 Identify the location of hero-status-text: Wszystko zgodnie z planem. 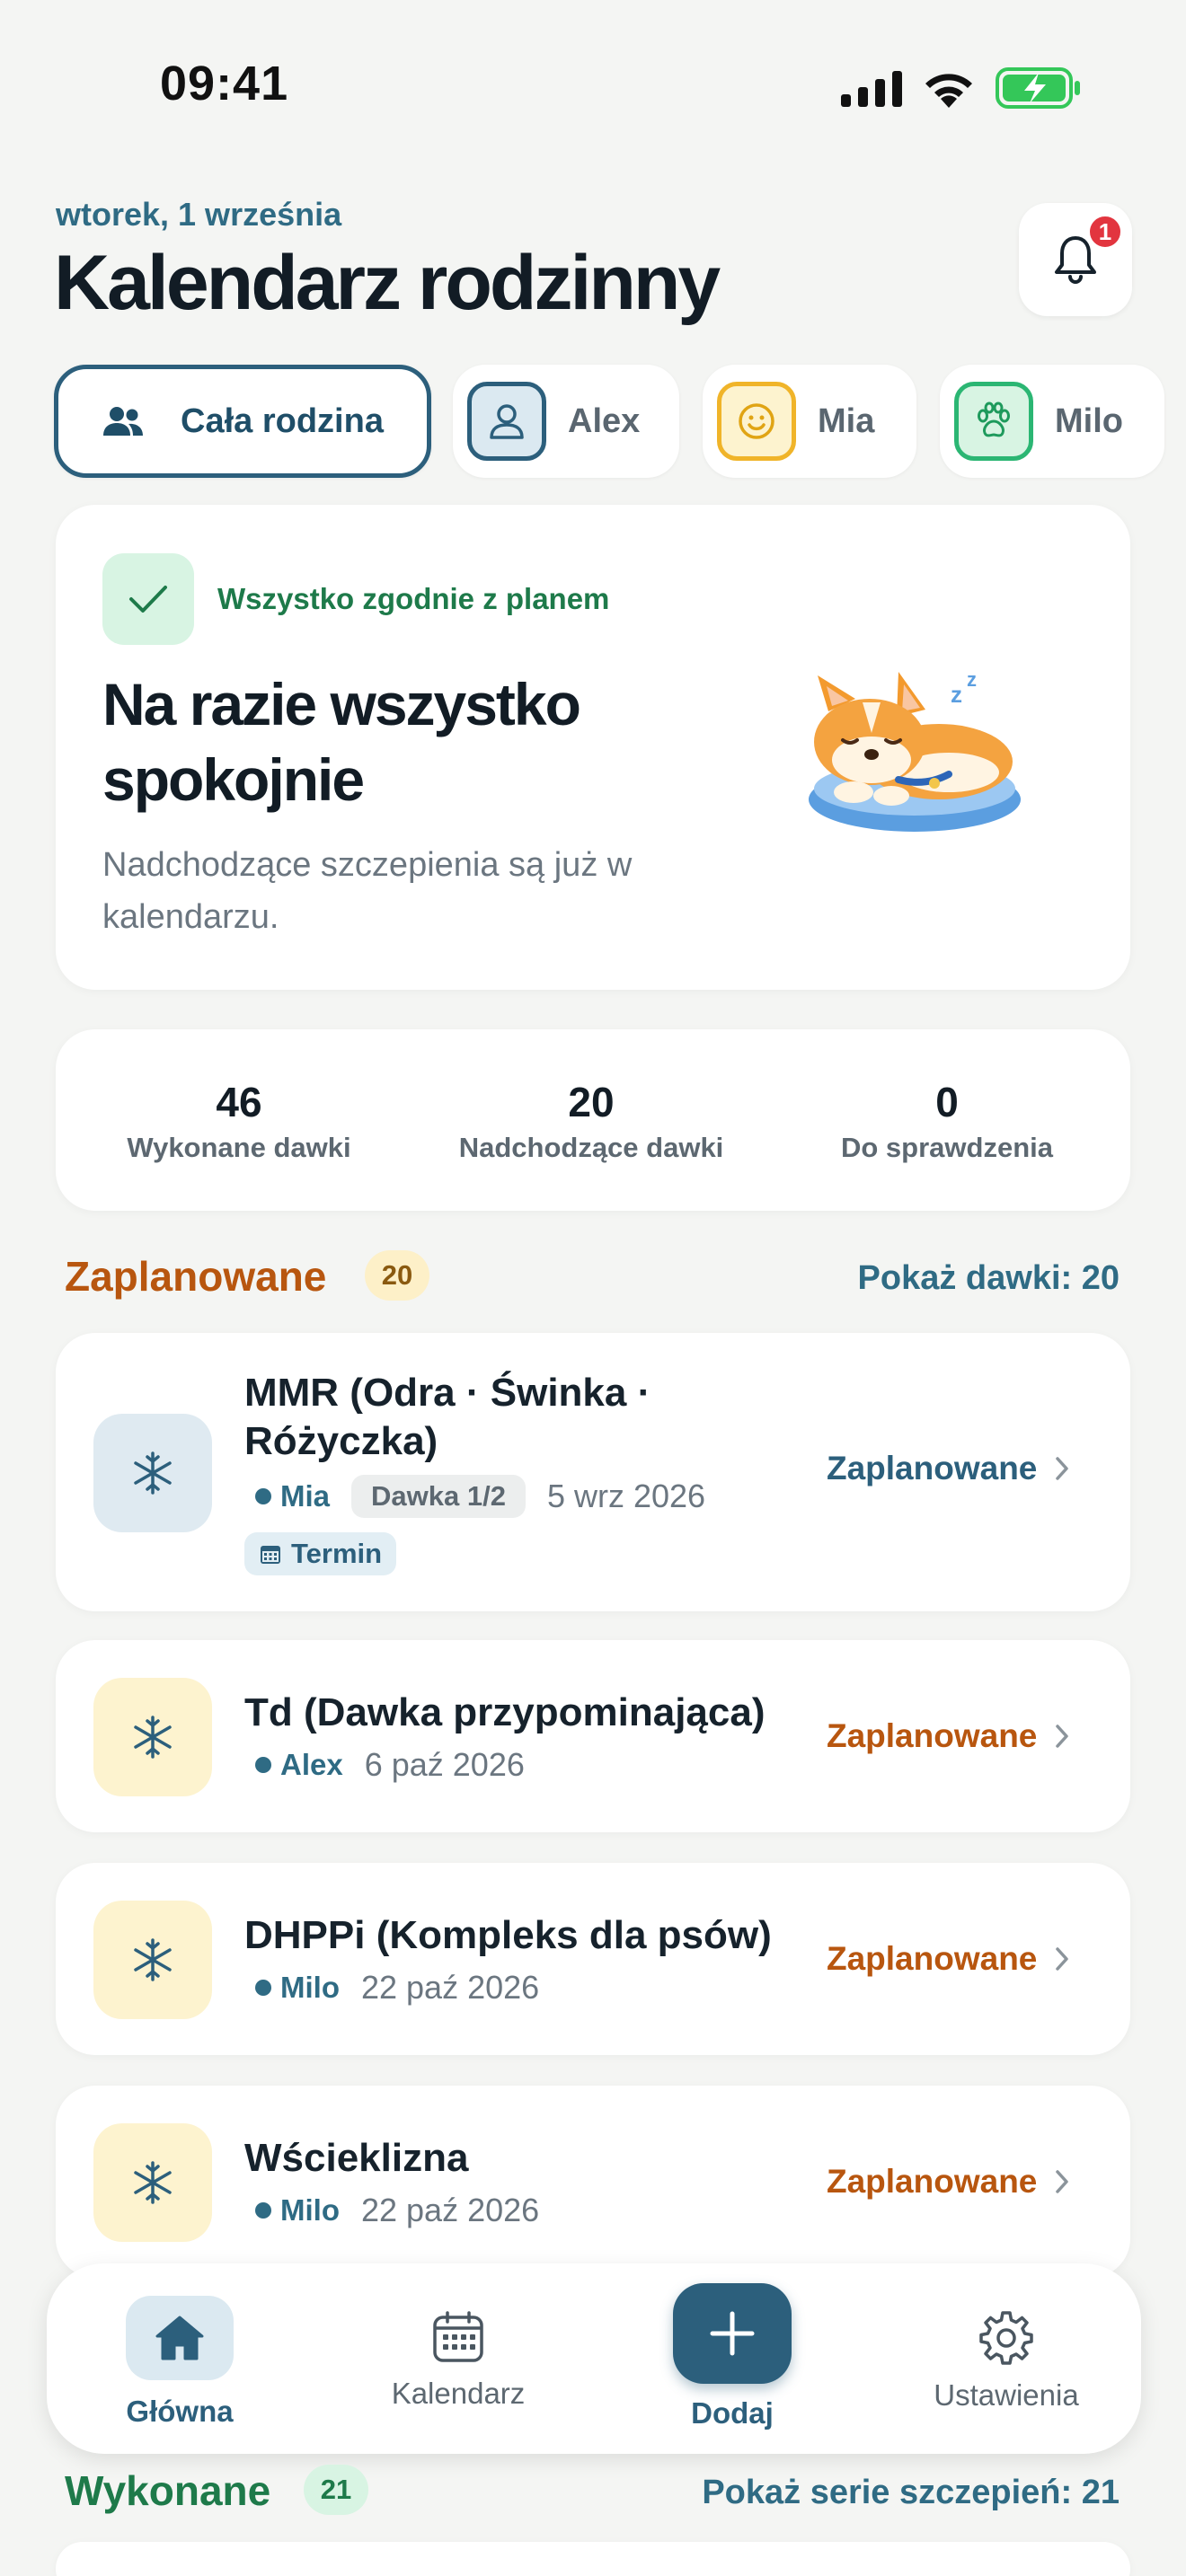
(413, 598).